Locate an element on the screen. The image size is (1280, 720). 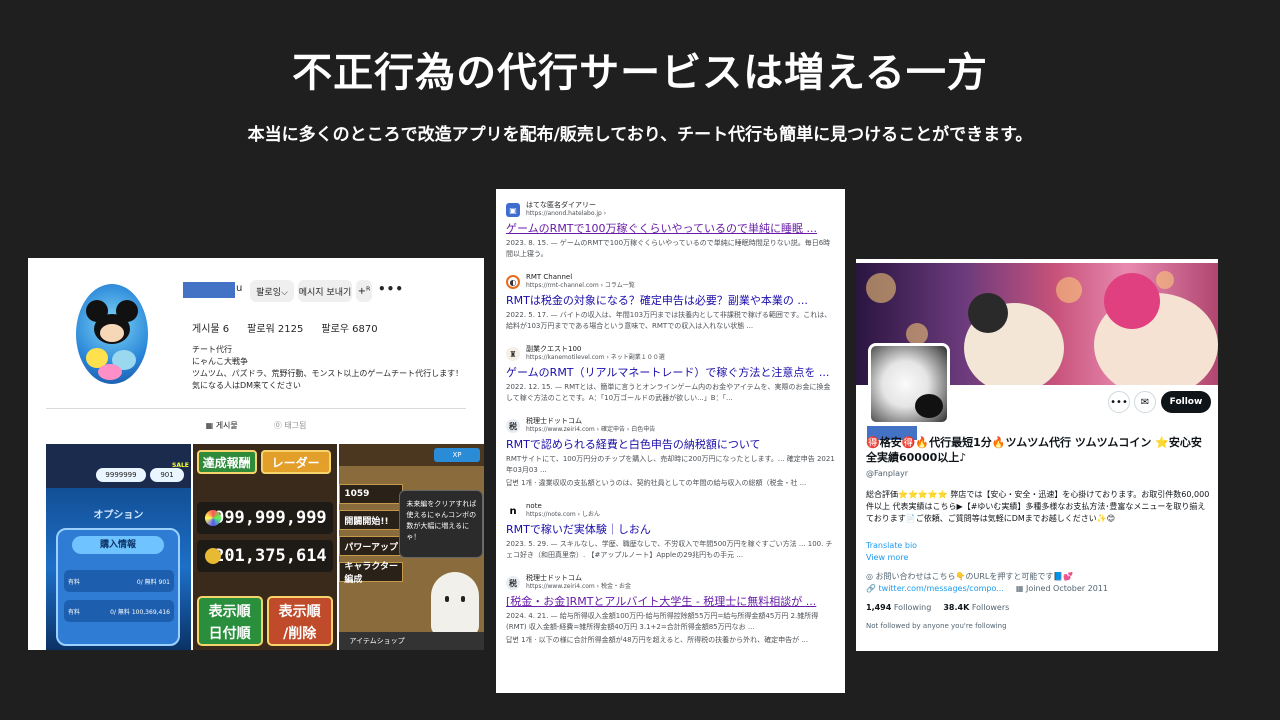
result-site-name: はてな匿名ダイアリー is located at coordinates (561, 205).